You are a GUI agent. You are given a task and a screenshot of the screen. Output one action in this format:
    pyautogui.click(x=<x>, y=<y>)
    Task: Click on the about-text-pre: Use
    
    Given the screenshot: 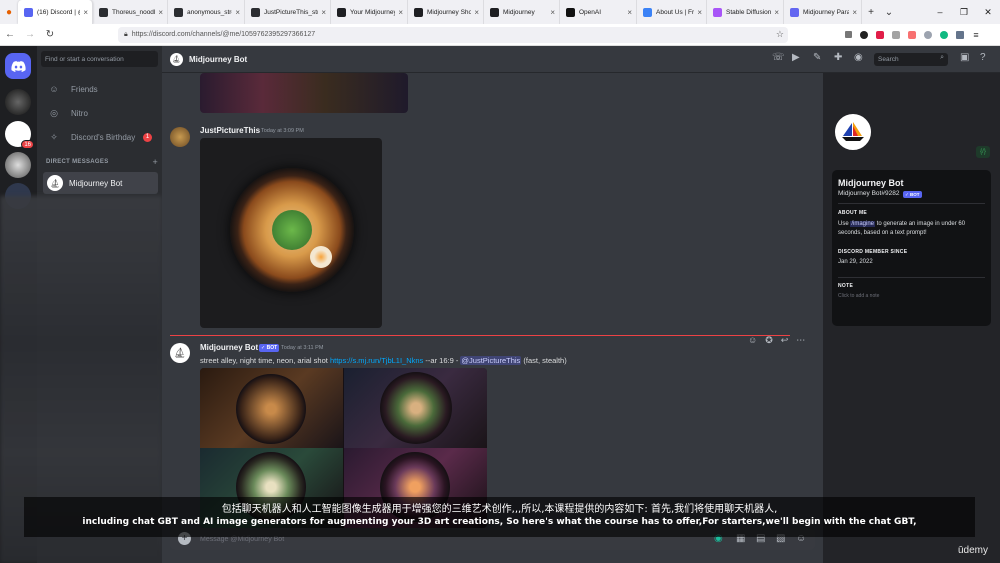 What is the action you would take?
    pyautogui.click(x=844, y=224)
    